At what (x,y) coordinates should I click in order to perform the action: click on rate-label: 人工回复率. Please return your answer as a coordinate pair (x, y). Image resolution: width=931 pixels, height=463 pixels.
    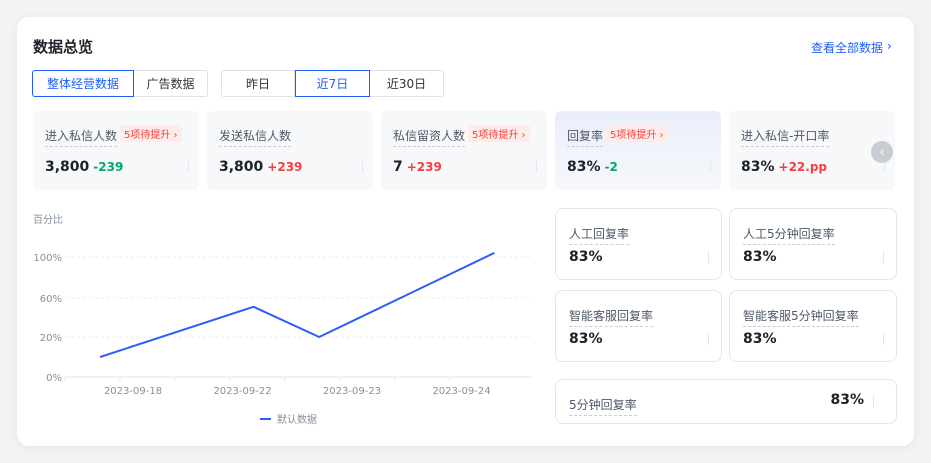
    Looking at the image, I should click on (599, 235).